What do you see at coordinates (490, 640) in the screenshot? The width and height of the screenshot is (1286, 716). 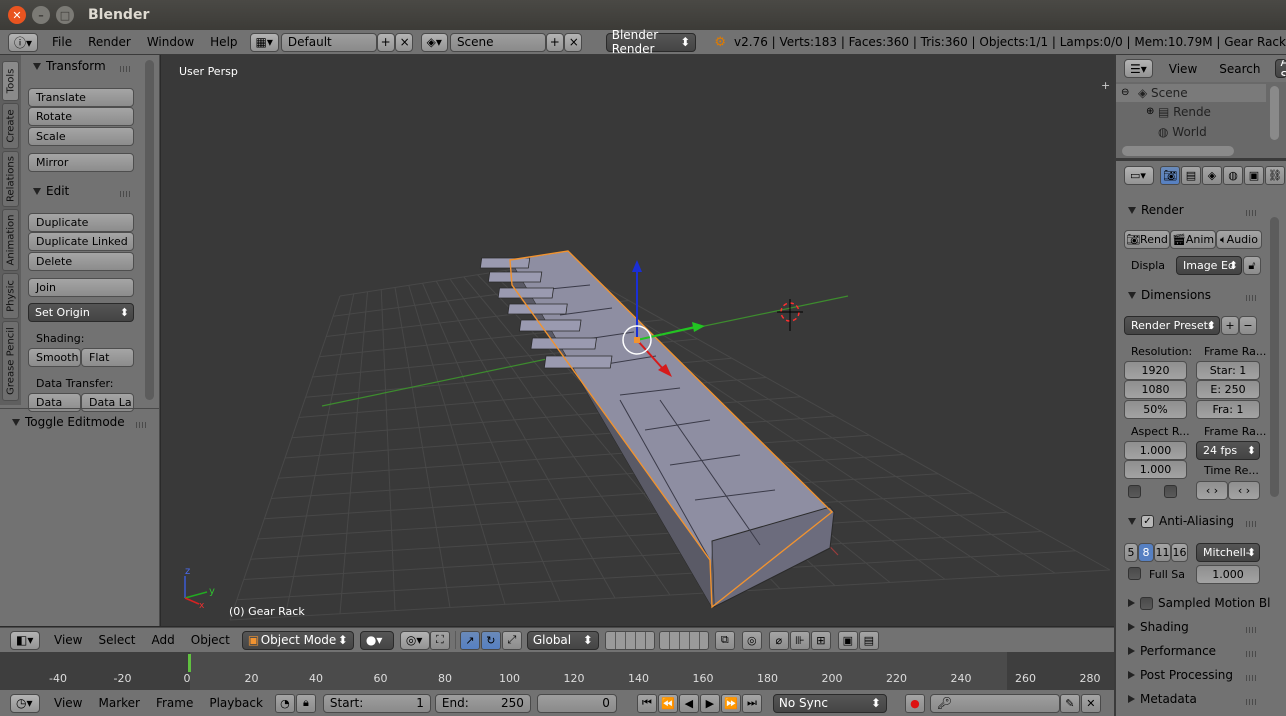 I see `rotate-manipulator-icon: ↻` at bounding box center [490, 640].